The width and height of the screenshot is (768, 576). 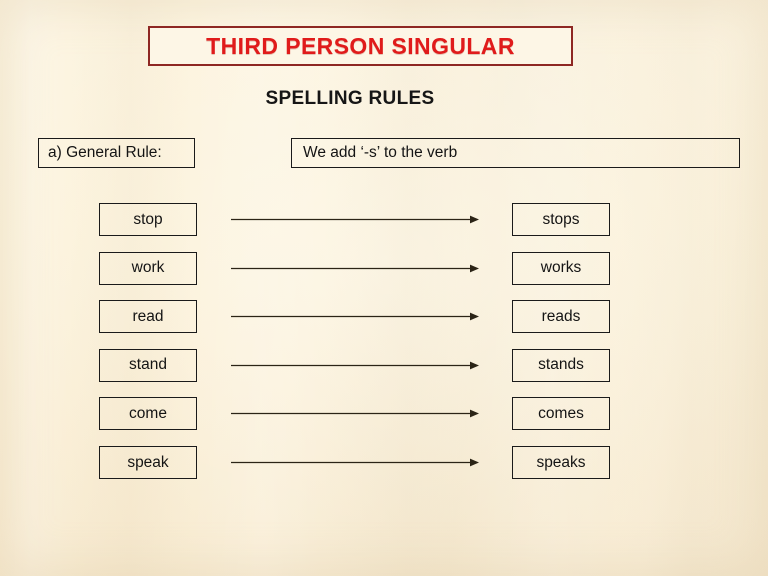 I want to click on third-person-verb-box: stops, so click(x=561, y=219).